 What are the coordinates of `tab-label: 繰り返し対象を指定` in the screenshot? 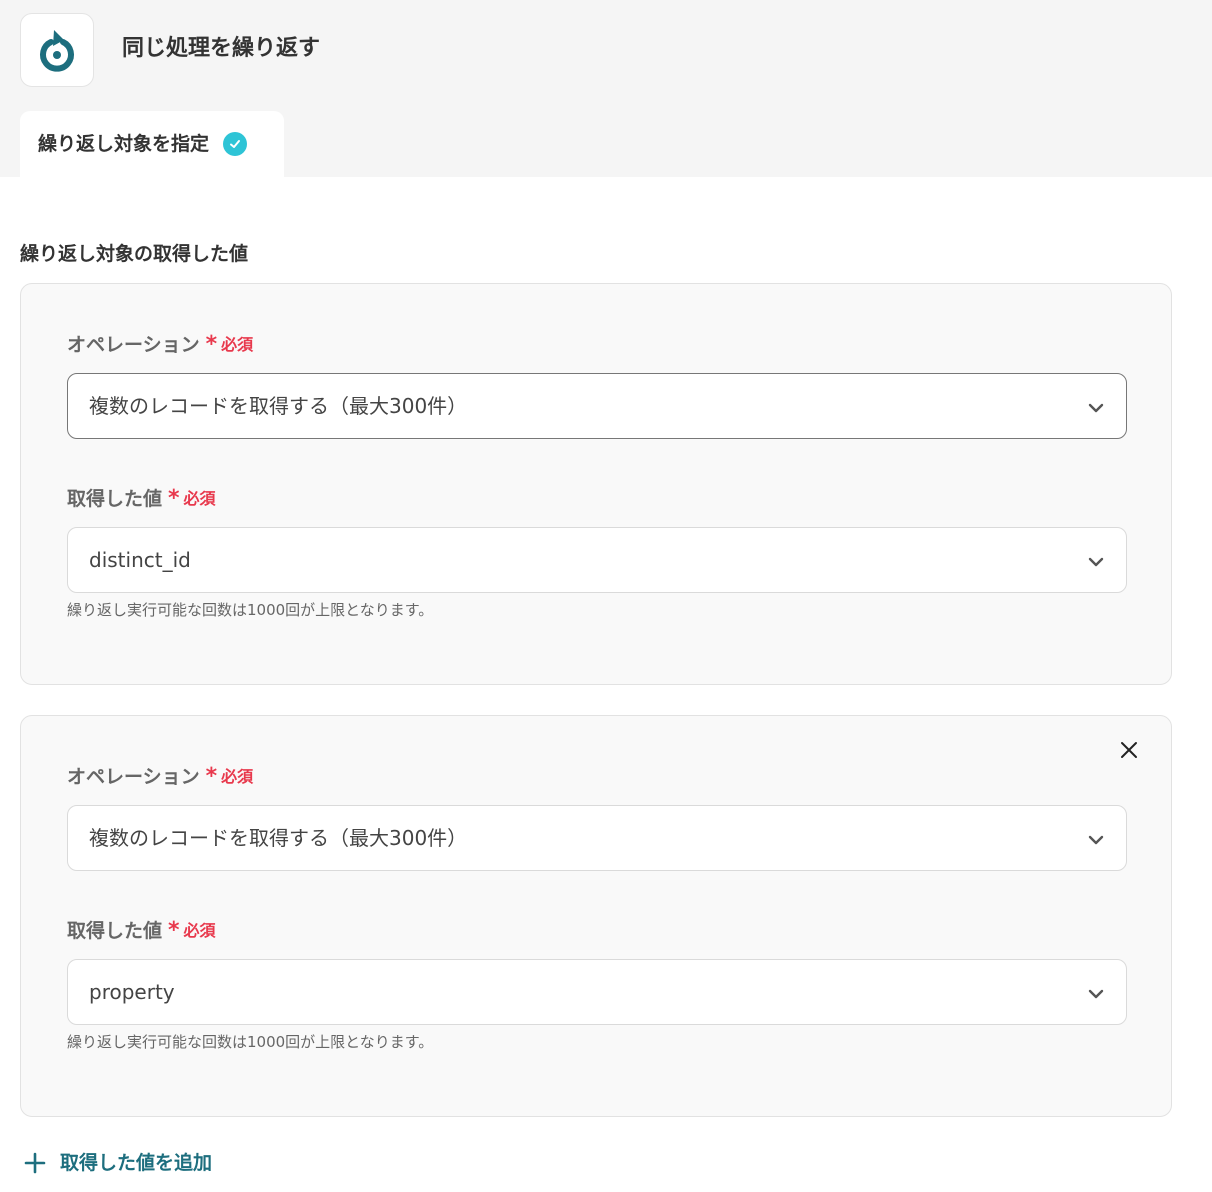 It's located at (124, 144).